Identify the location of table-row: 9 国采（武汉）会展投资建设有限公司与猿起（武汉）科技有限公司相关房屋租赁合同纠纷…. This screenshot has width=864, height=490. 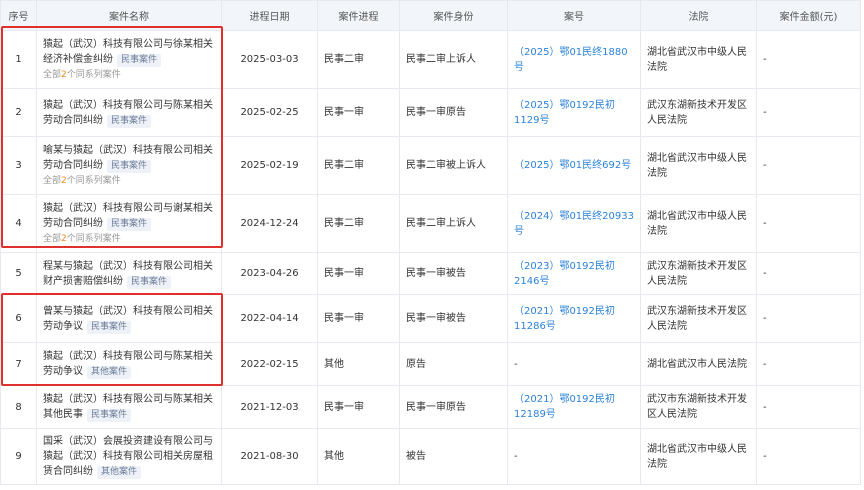
(430, 456).